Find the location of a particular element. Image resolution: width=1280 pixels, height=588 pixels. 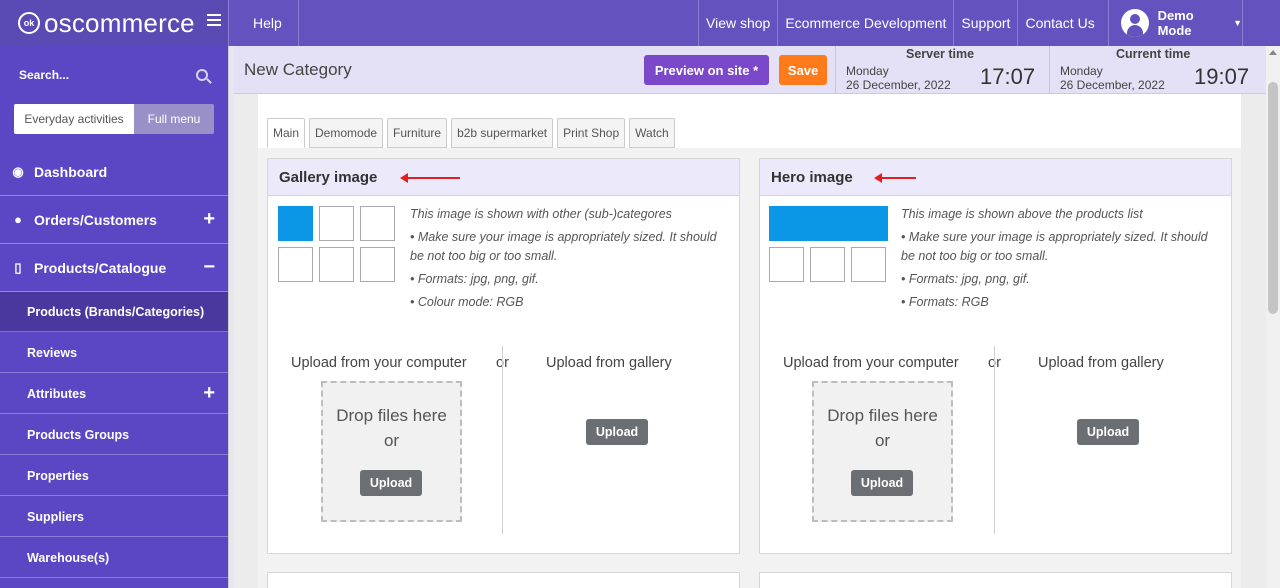

sidebar-item-properties: Properties is located at coordinates (114, 476).